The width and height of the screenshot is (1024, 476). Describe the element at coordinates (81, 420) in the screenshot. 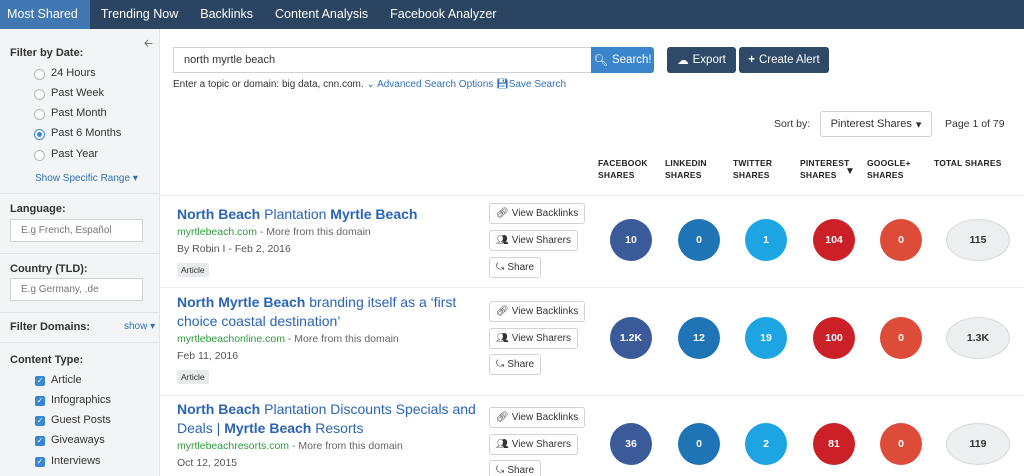

I see `content-type-guest-posts: Guest Posts` at that location.